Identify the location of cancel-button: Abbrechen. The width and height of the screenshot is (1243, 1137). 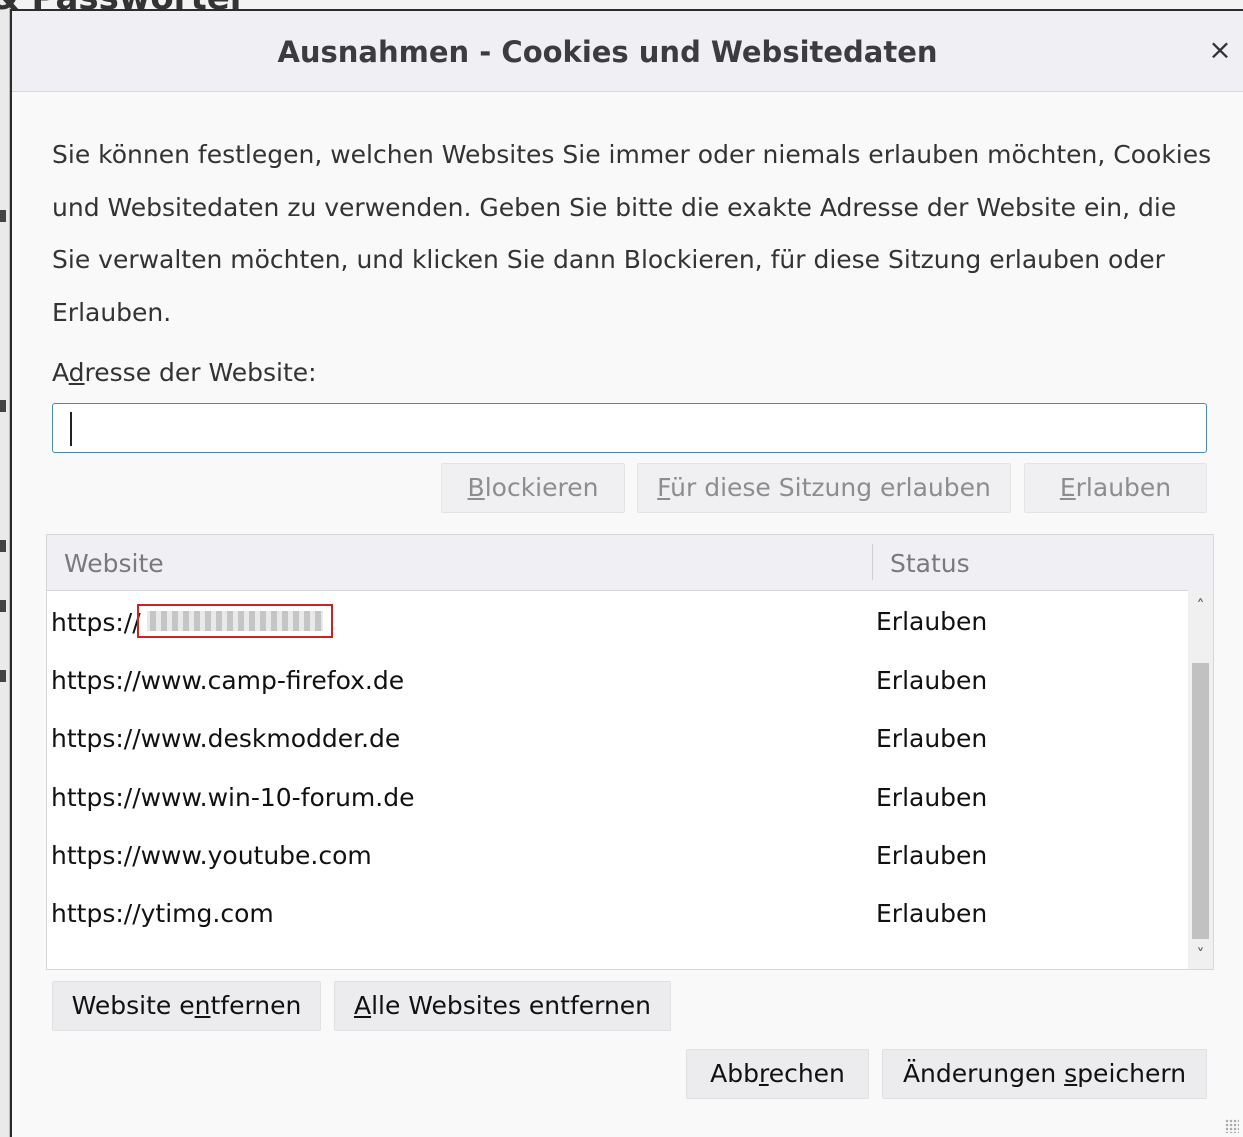
(777, 1074).